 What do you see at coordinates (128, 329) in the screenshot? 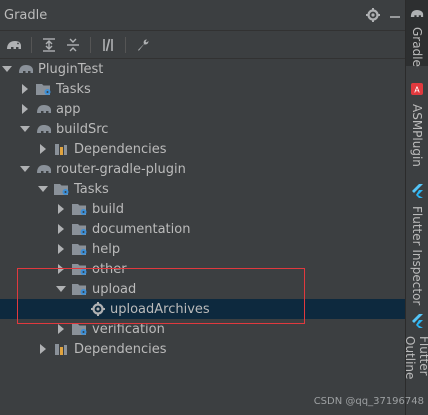
I see `tree-node-label: verification` at bounding box center [128, 329].